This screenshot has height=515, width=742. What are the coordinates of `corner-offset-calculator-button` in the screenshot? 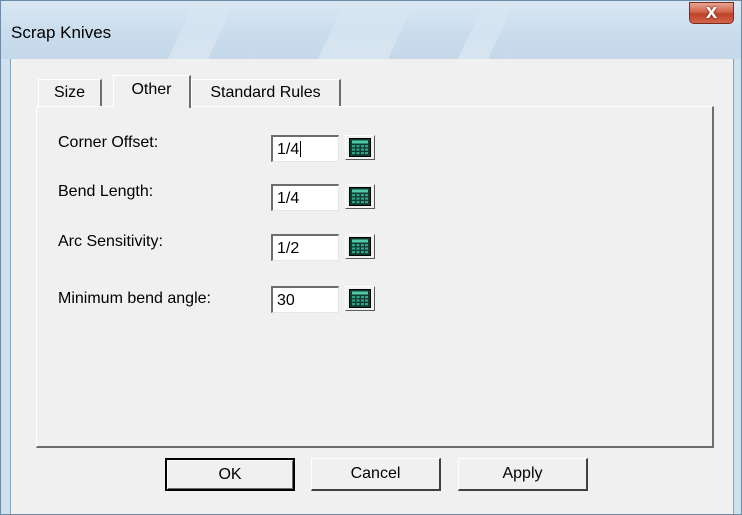 It's located at (360, 147).